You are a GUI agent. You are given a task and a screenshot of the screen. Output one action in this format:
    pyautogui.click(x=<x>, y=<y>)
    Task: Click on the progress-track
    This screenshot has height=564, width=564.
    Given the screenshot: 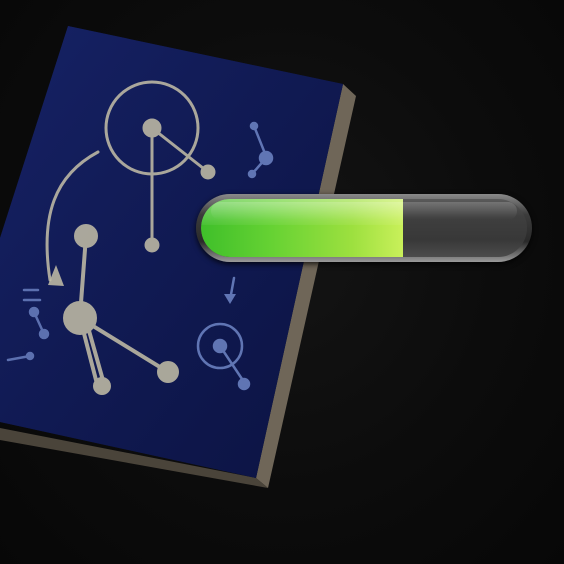 What is the action you would take?
    pyautogui.click(x=364, y=228)
    